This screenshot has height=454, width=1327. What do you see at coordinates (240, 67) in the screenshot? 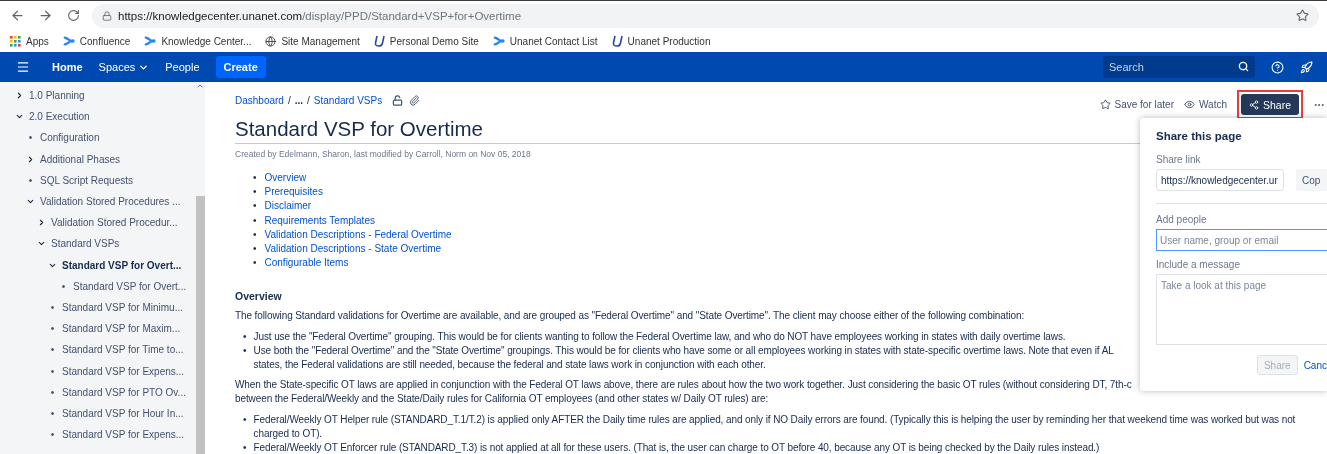
I see `create-button: Create` at bounding box center [240, 67].